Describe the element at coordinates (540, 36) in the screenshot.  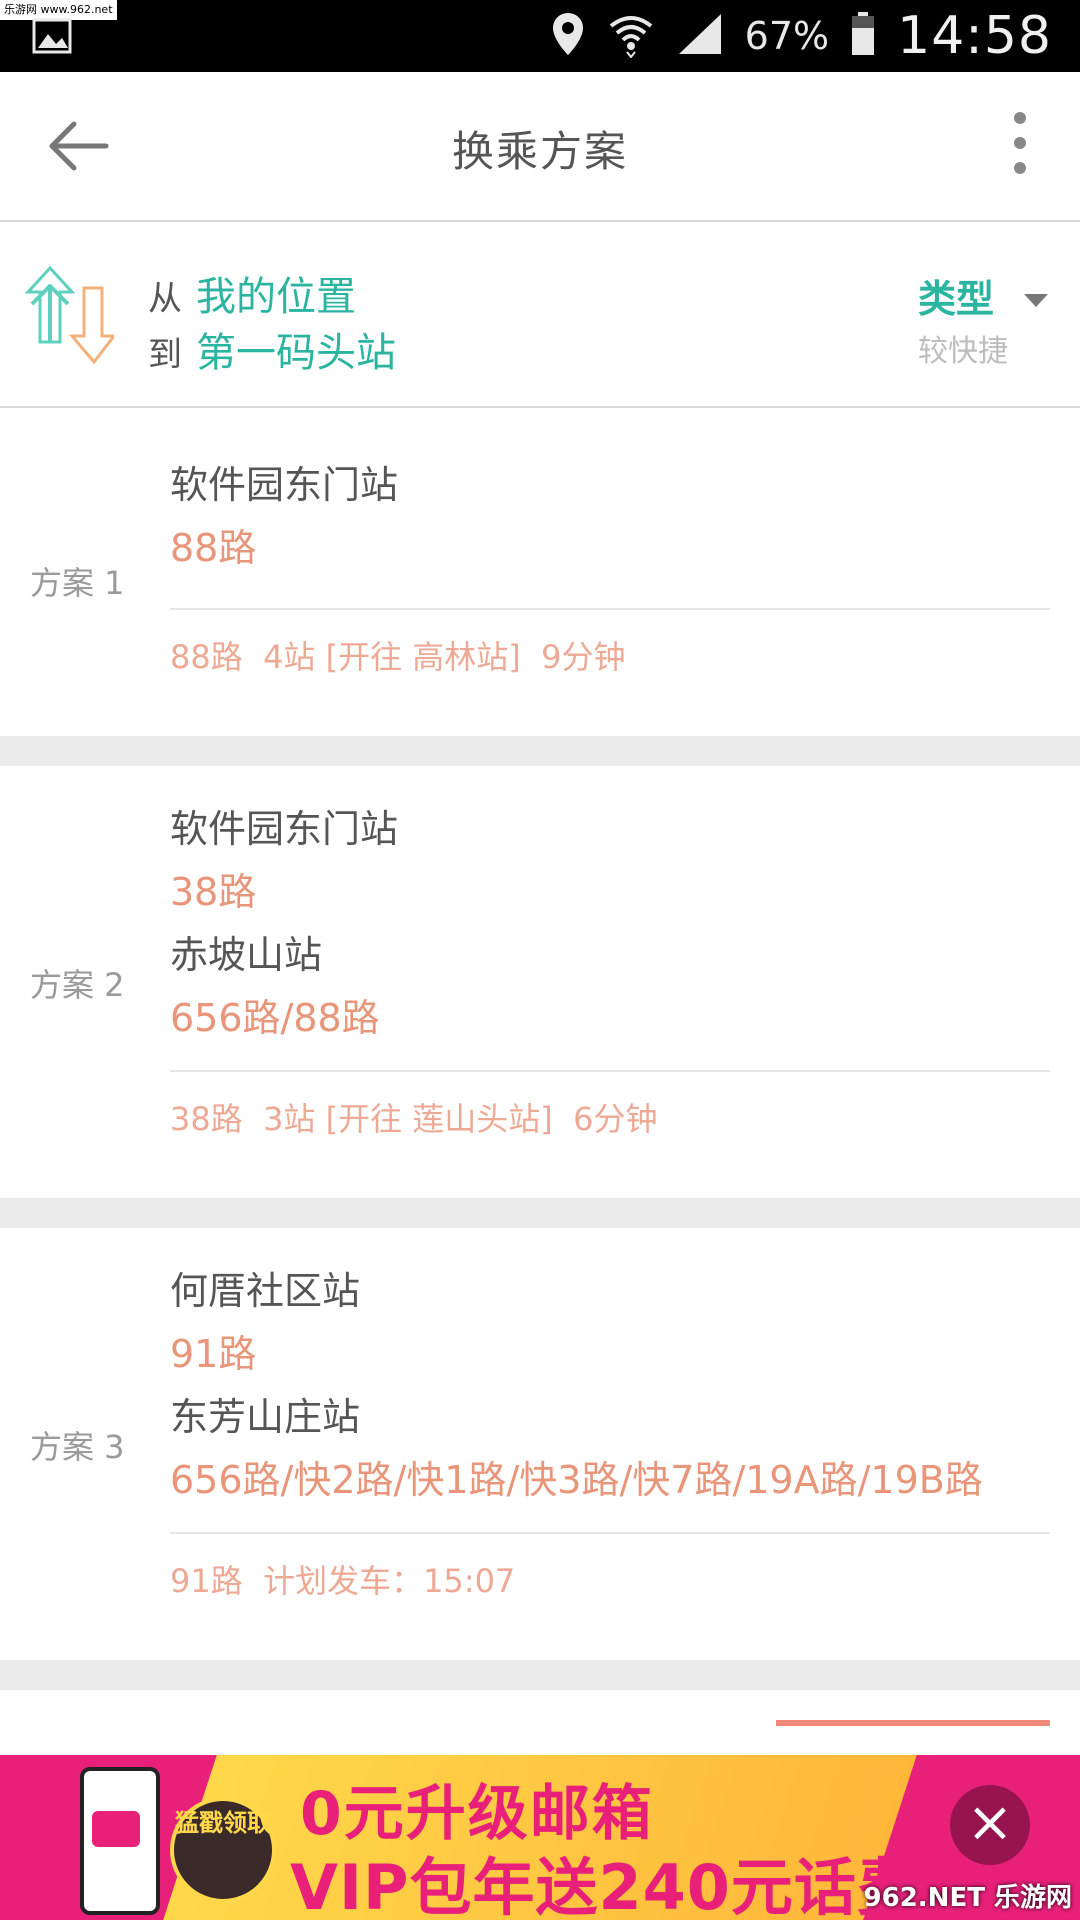
I see `status-bar: 乐游网 www.962.net 67% 14:58` at that location.